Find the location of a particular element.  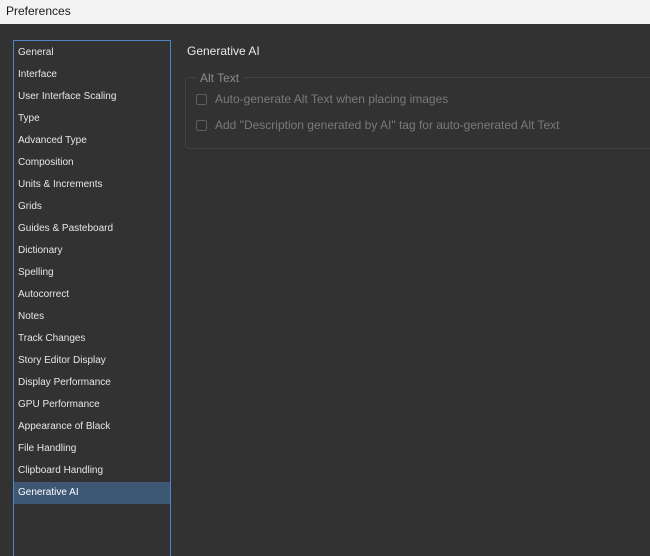

window-title-bar: Preferences is located at coordinates (325, 12).